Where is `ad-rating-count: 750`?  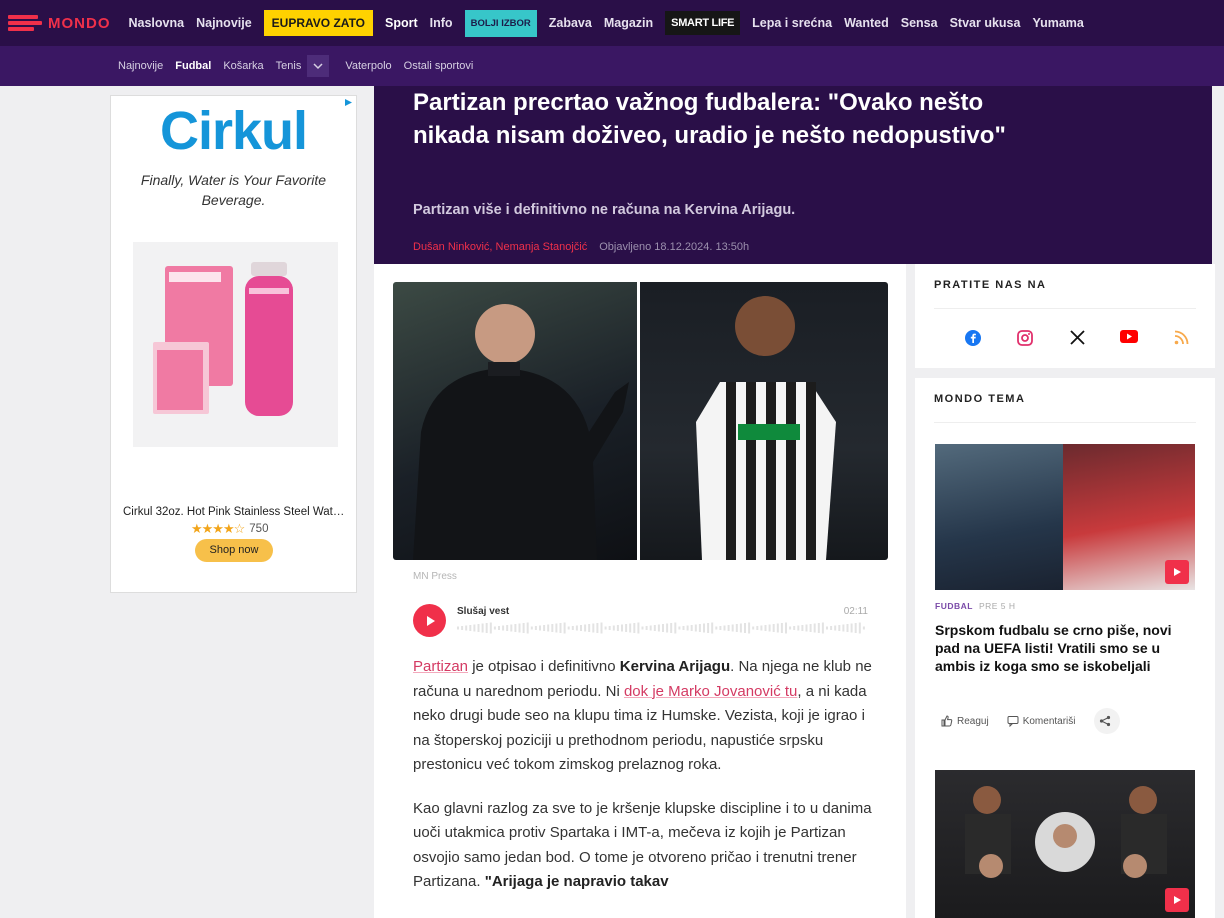 ad-rating-count: 750 is located at coordinates (259, 529).